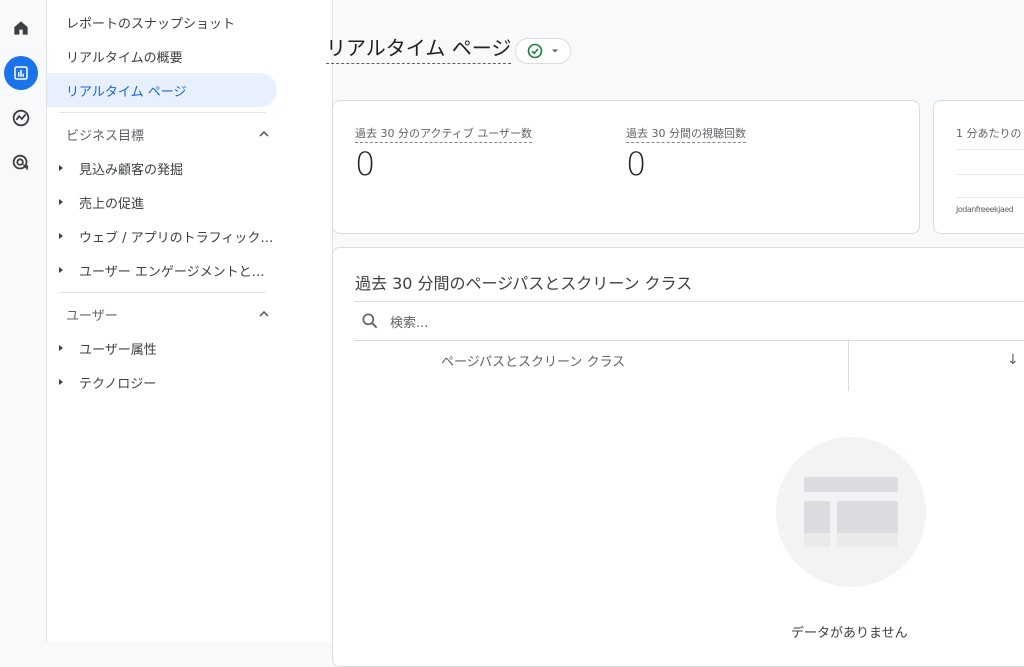  What do you see at coordinates (105, 136) in the screenshot?
I see `nav-section-title: ビジネス目標` at bounding box center [105, 136].